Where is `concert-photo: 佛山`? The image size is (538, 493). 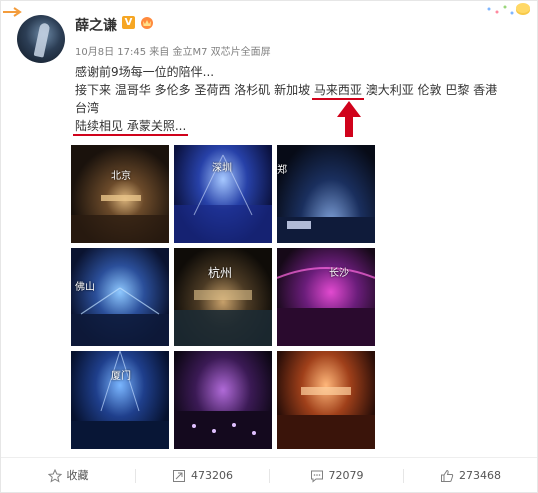
concert-photo: 佛山 is located at coordinates (120, 297).